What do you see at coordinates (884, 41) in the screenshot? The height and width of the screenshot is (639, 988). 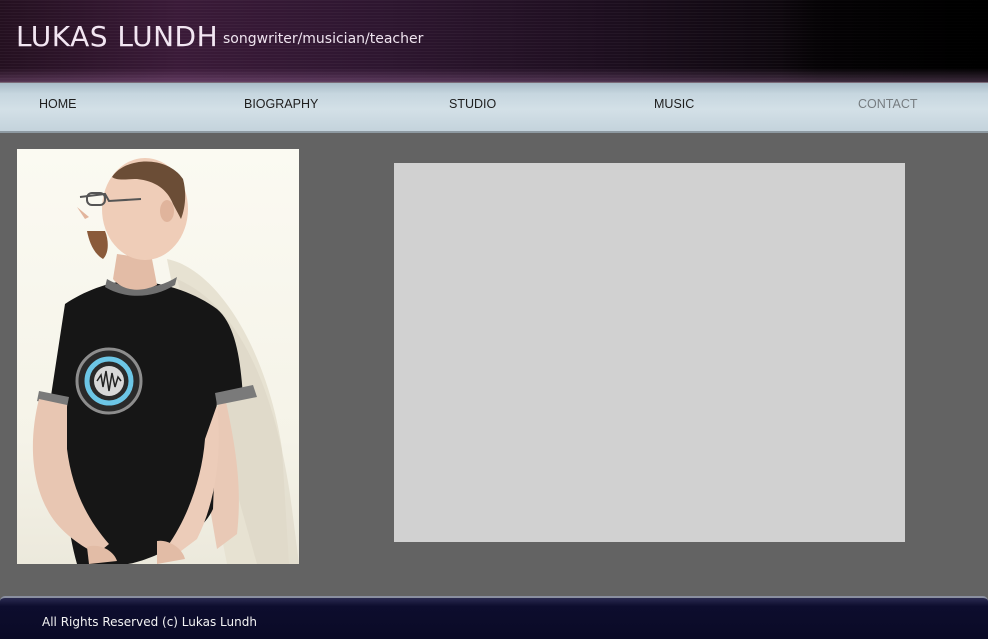 I see `header-decoration` at bounding box center [884, 41].